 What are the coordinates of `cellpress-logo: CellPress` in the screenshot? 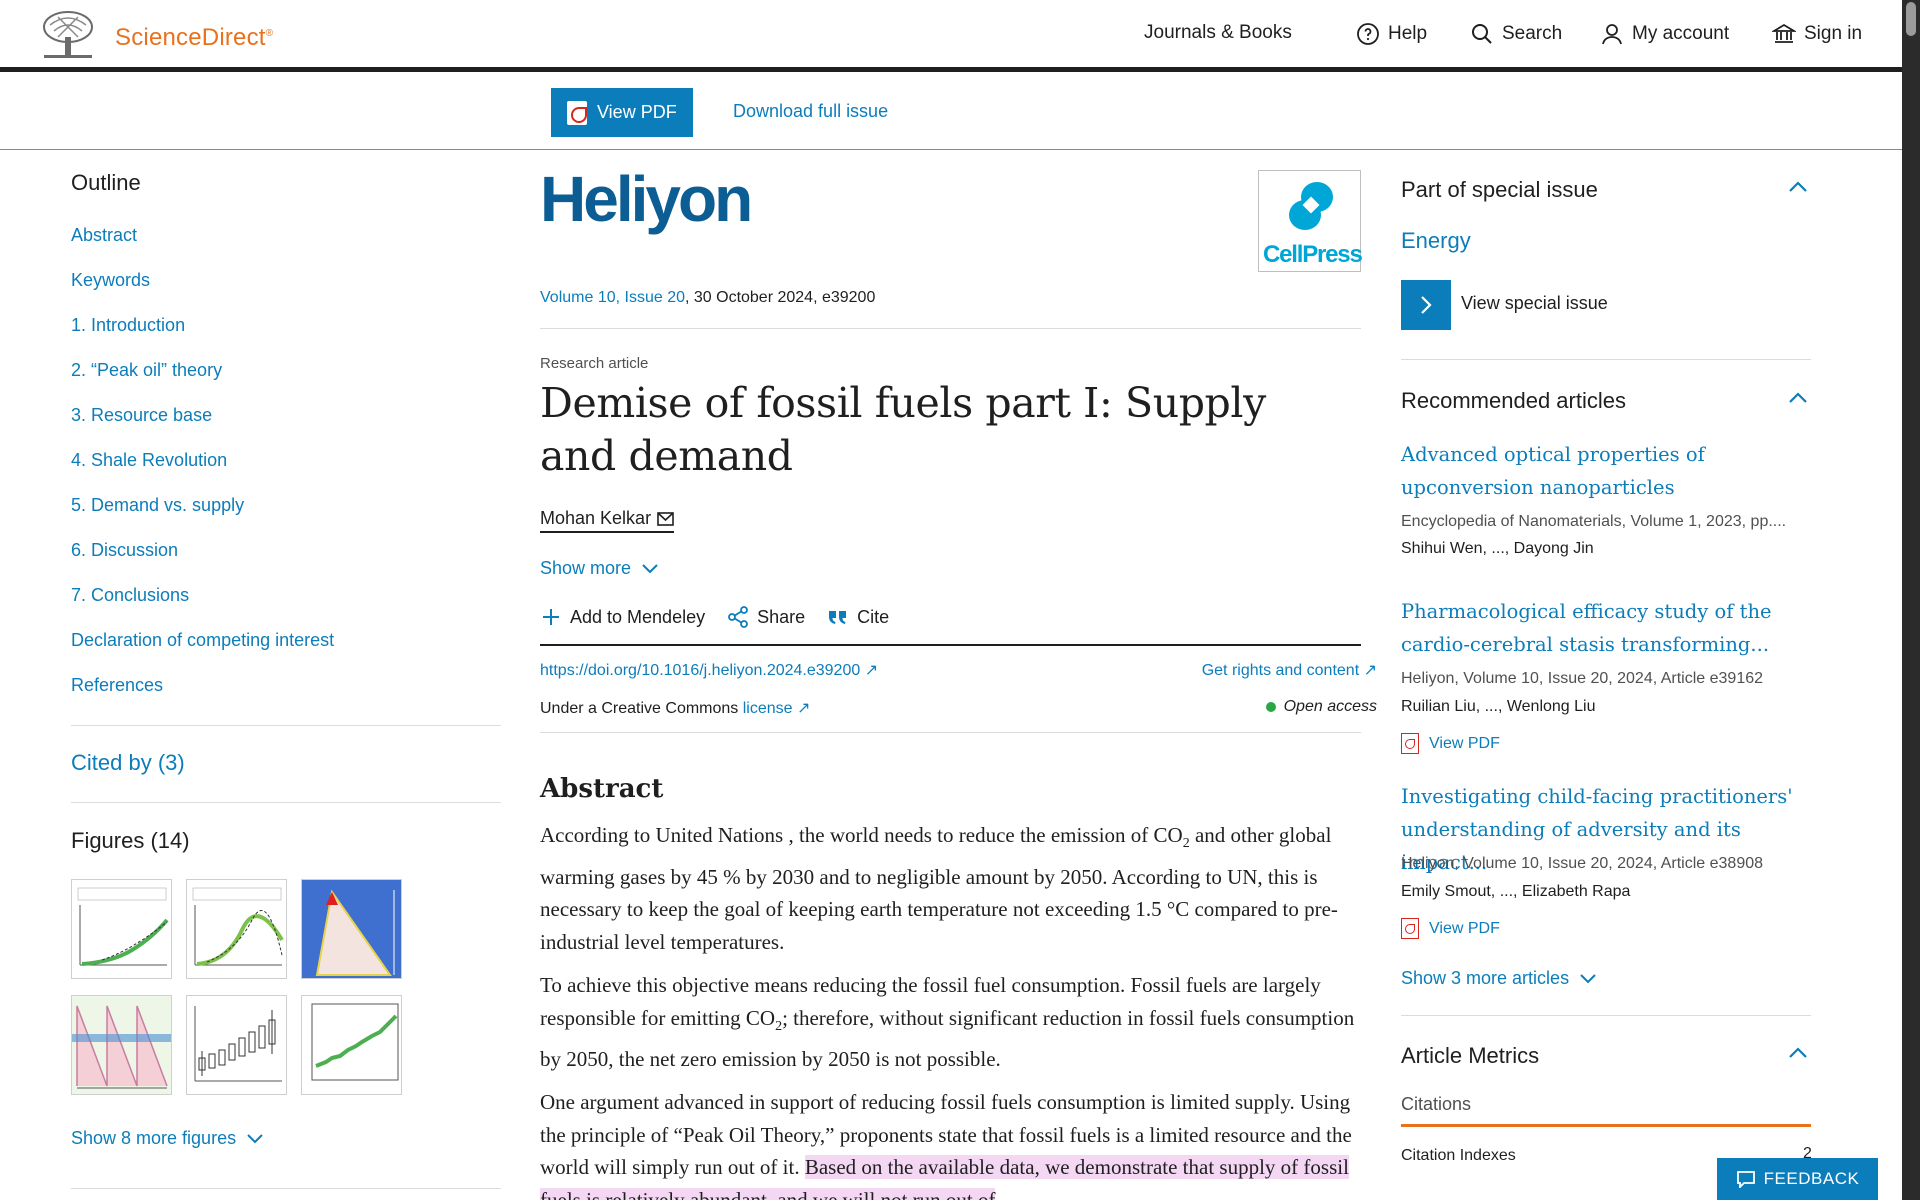 It's located at (1310, 221).